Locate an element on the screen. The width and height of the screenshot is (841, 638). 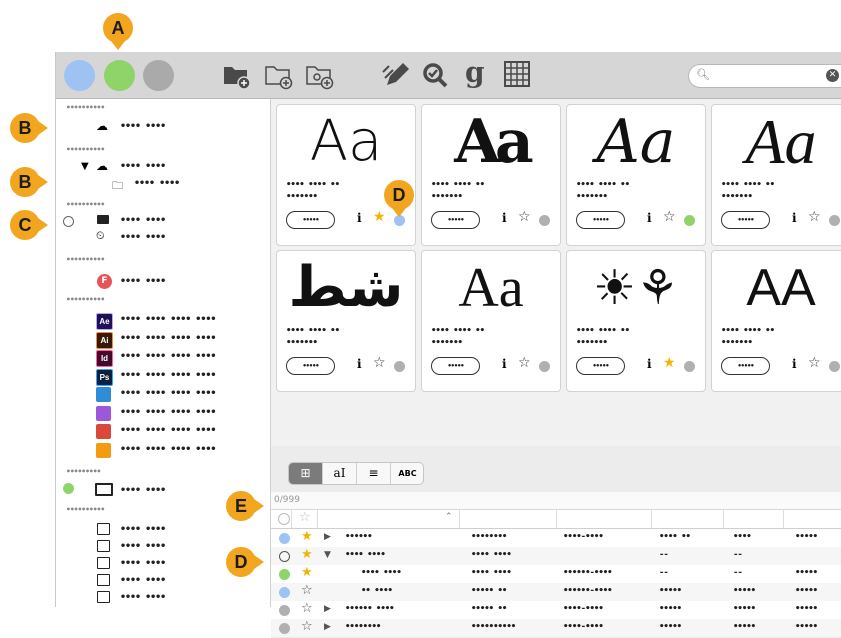
collapse-triangle-icon: ▼ is located at coordinates (85, 166).